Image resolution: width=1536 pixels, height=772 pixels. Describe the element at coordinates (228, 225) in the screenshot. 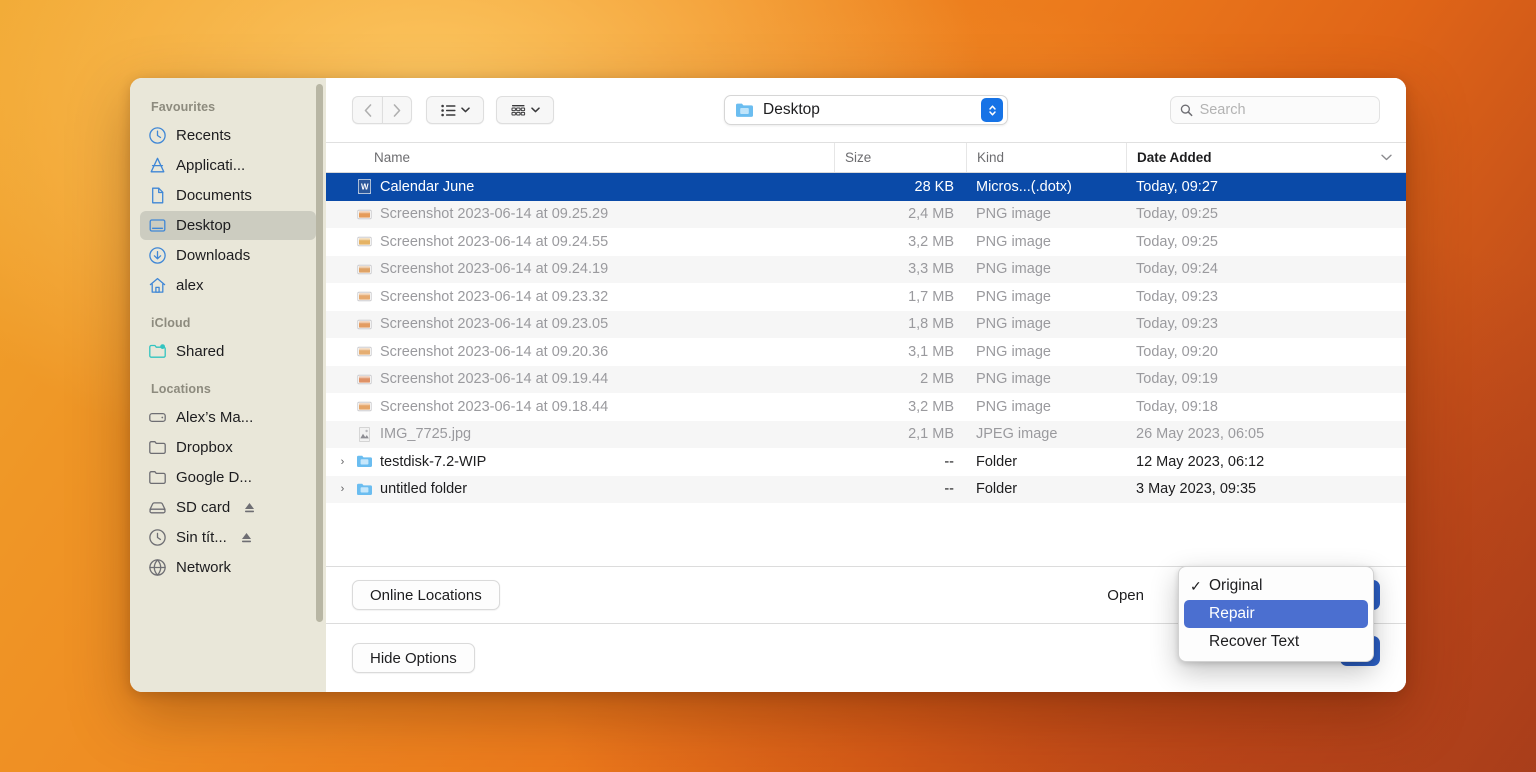

I see `sidebar-item-desktop: Desktop` at that location.